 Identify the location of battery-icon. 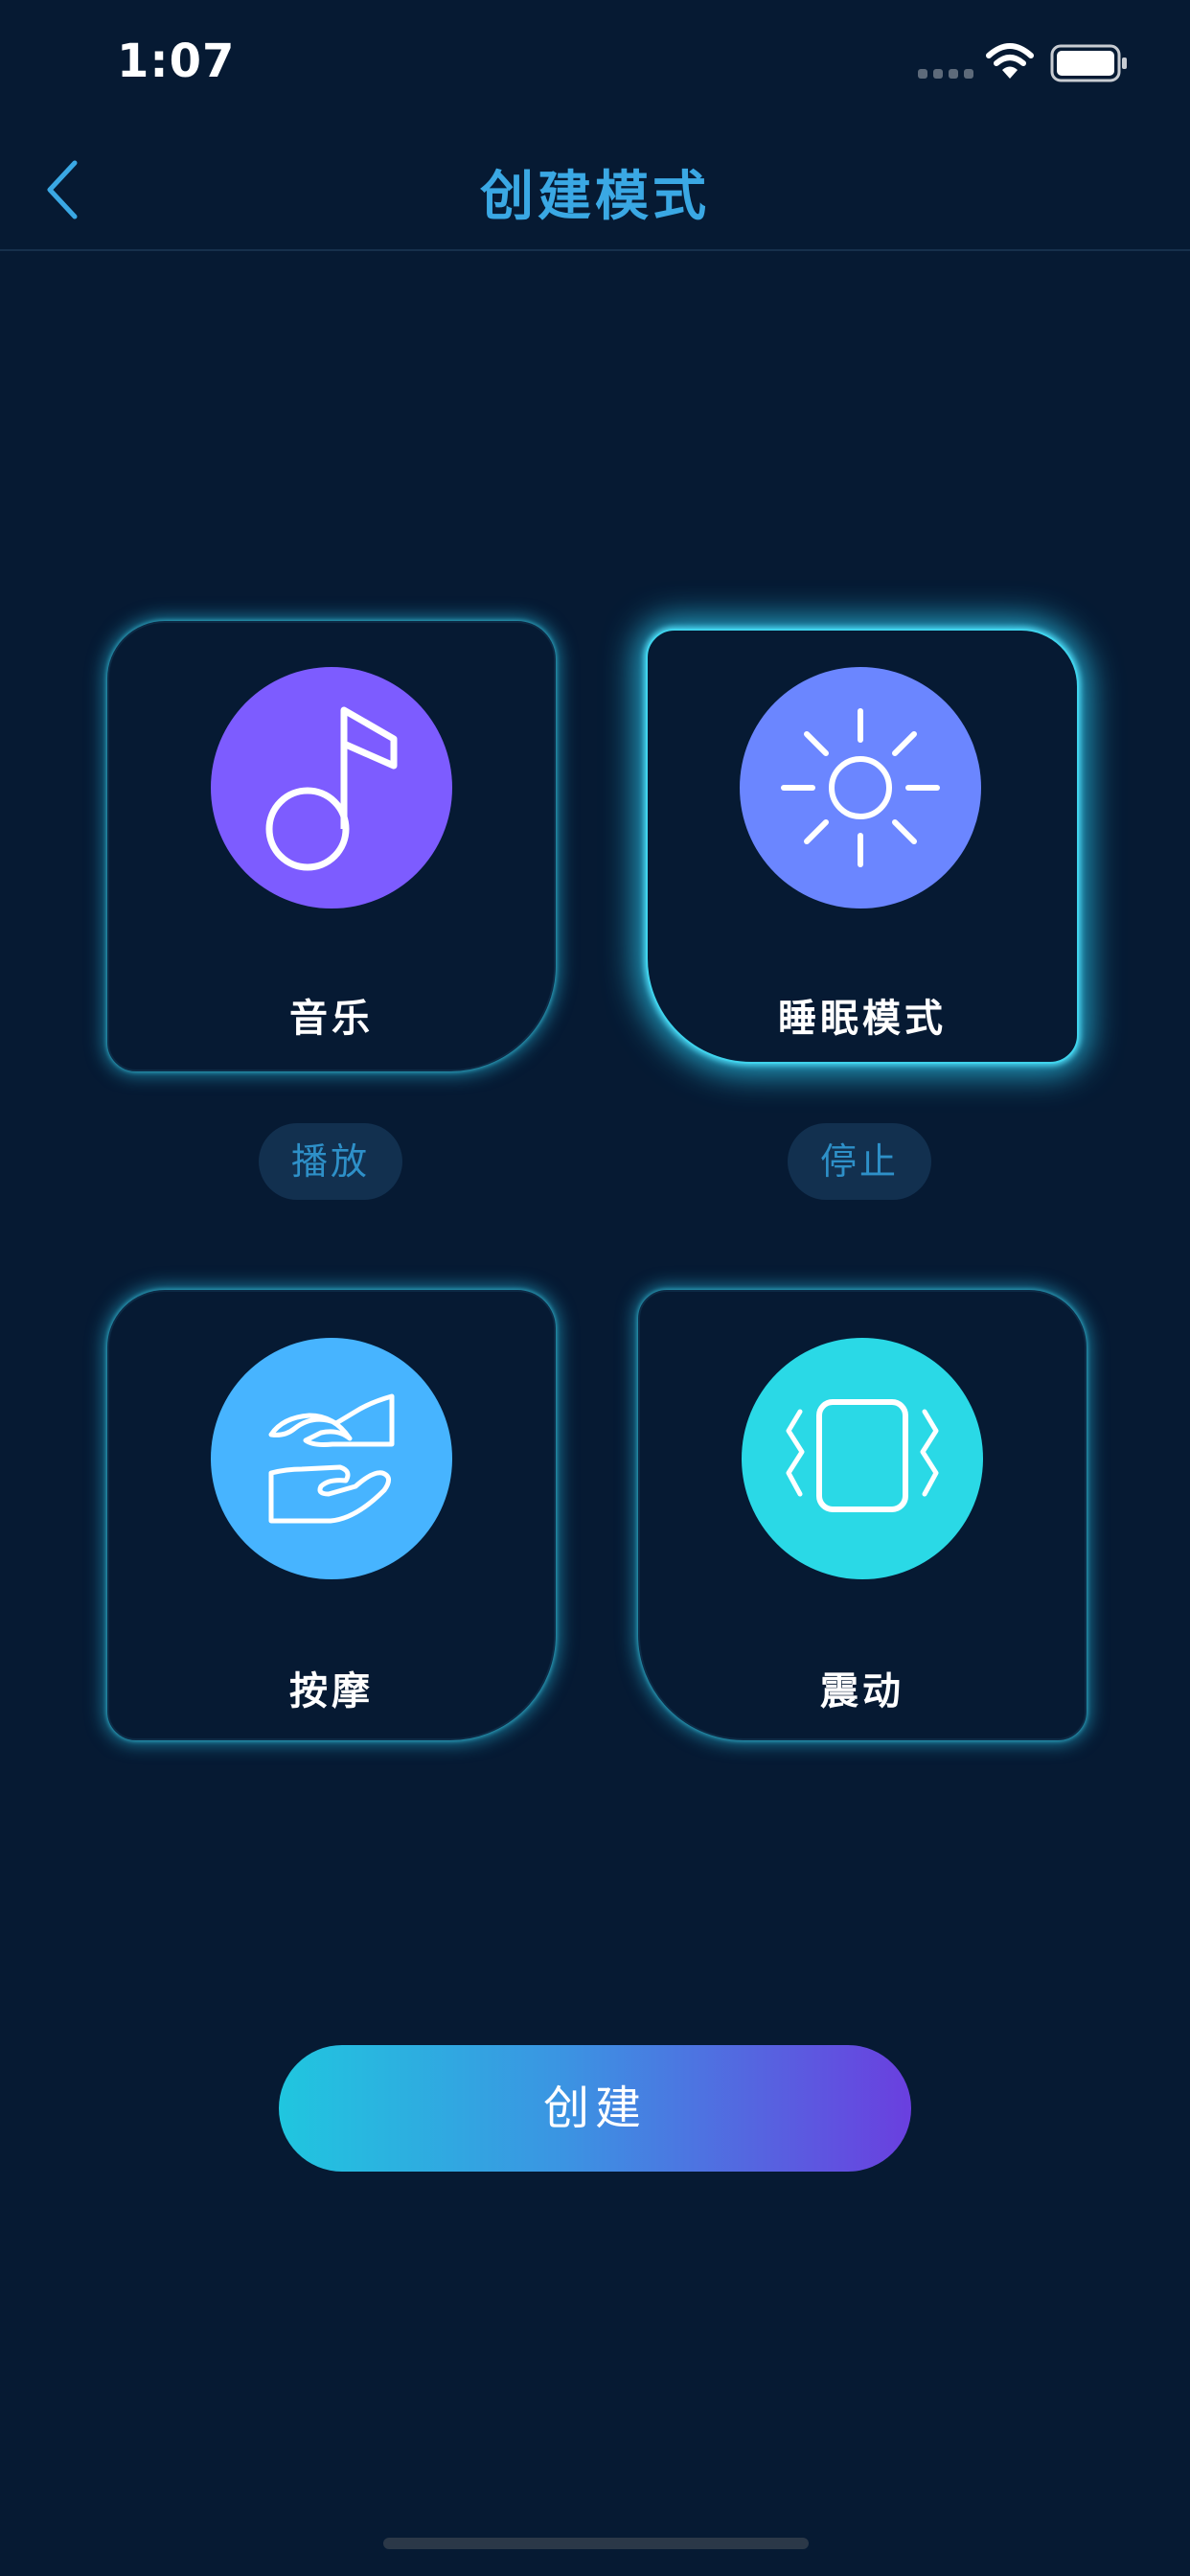
(1090, 65).